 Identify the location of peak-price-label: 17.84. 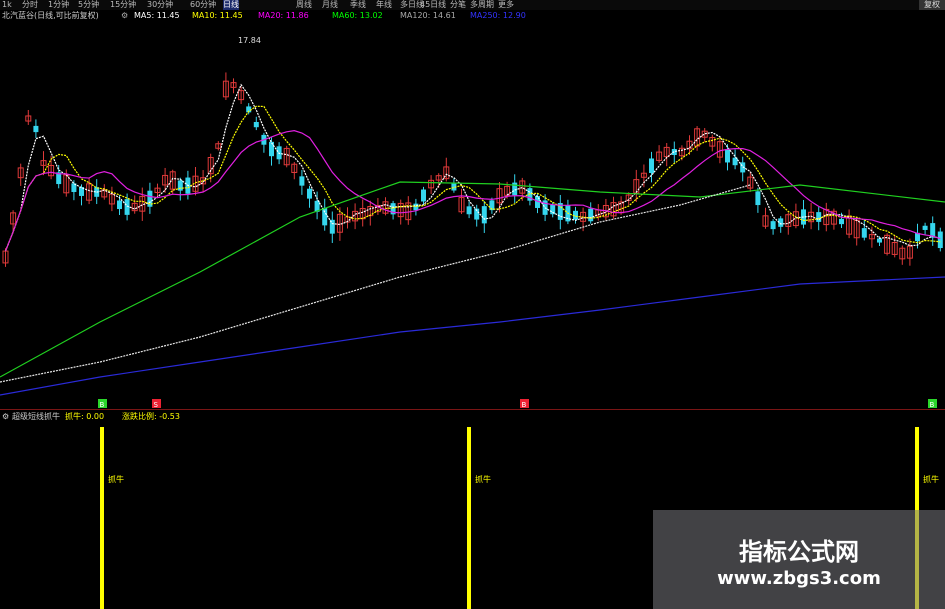
(249, 40).